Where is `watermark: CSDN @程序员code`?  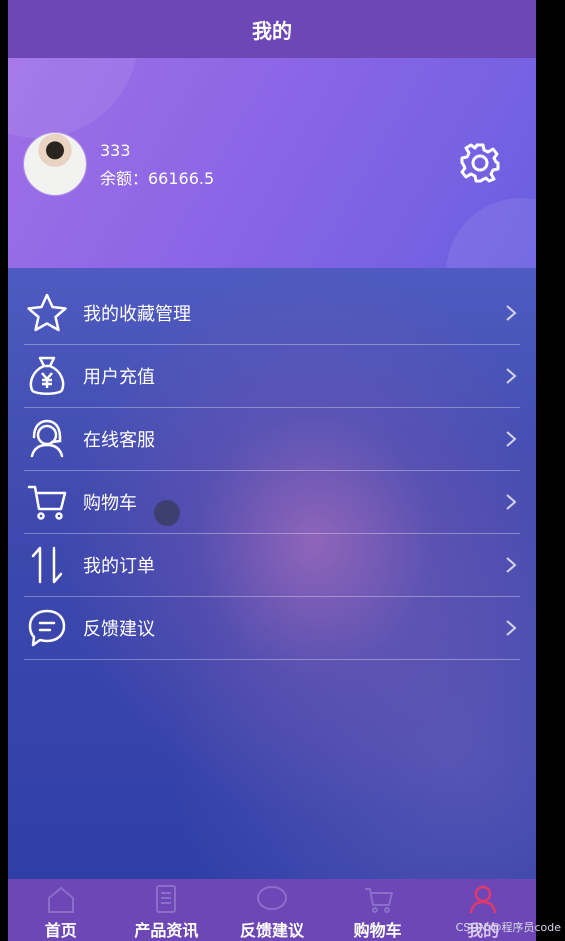 watermark: CSDN @程序员code is located at coordinates (508, 927).